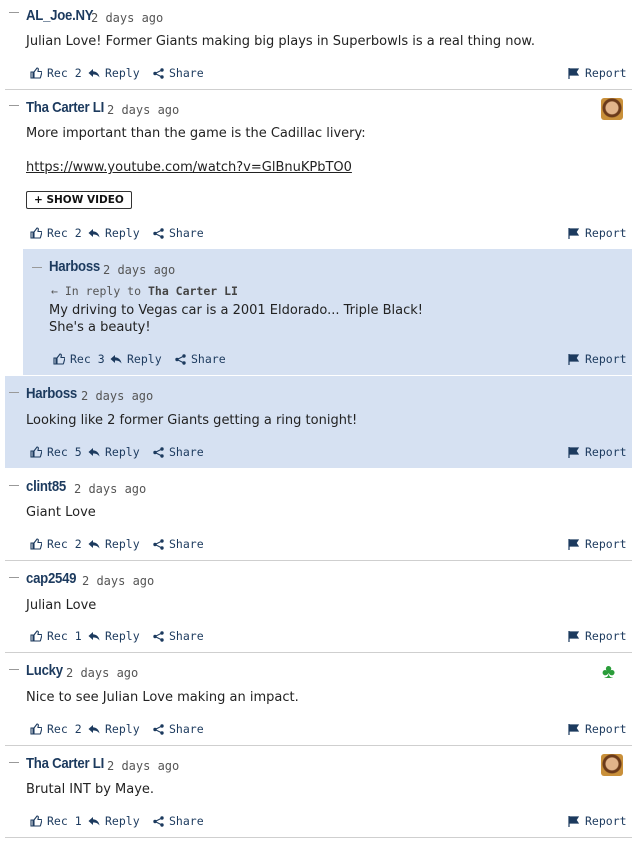 The width and height of the screenshot is (637, 841). What do you see at coordinates (144, 291) in the screenshot?
I see `in-reply-to: ← In reply to Tha Carter LI` at bounding box center [144, 291].